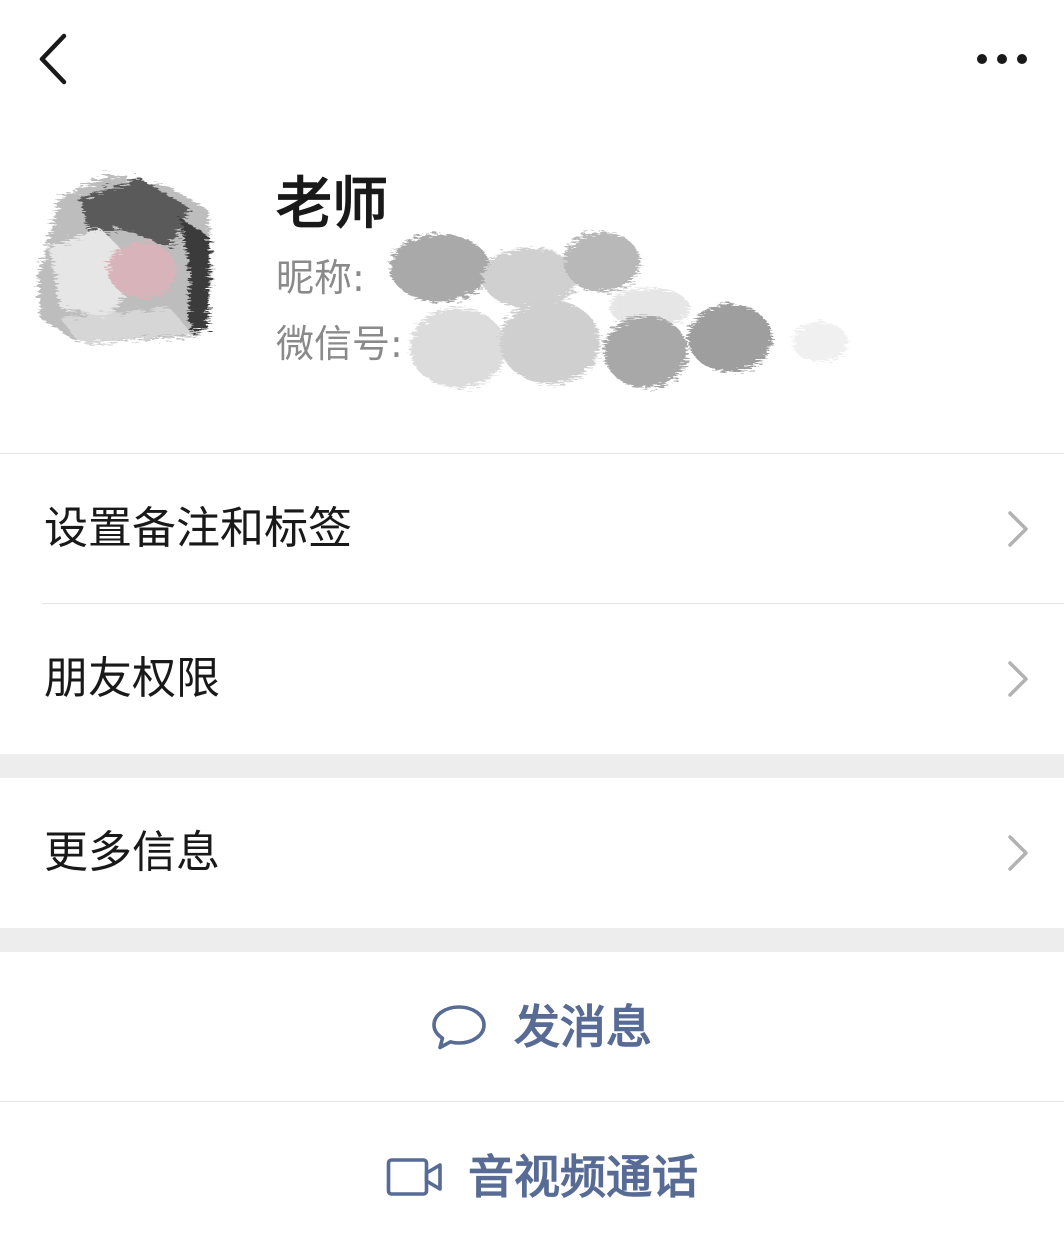 The image size is (1064, 1244). I want to click on more-dots-icon, so click(1002, 59).